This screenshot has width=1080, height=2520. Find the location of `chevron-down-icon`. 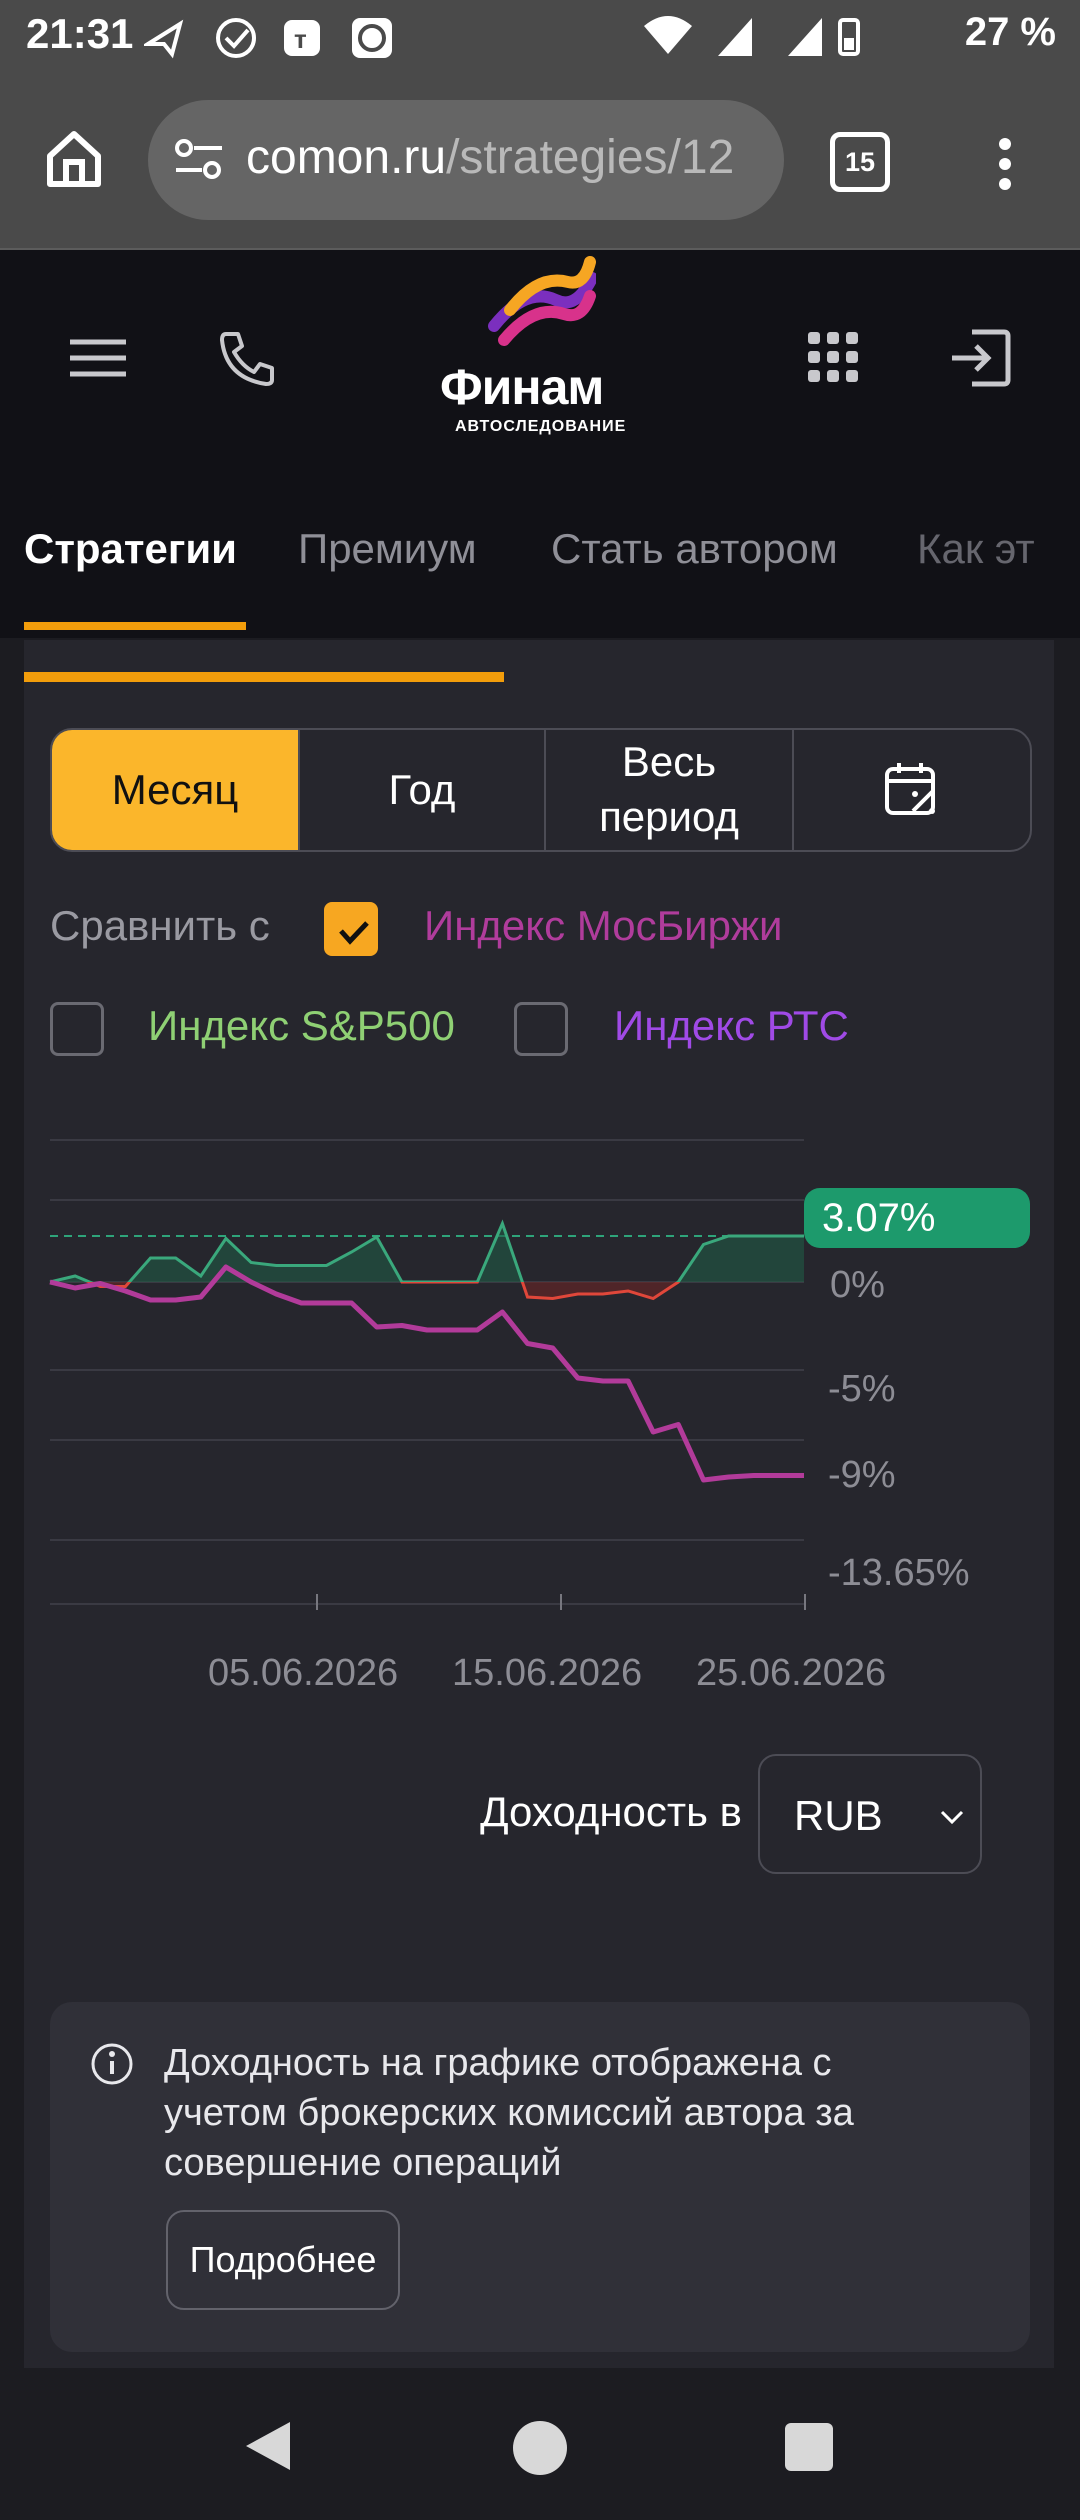

chevron-down-icon is located at coordinates (952, 1817).